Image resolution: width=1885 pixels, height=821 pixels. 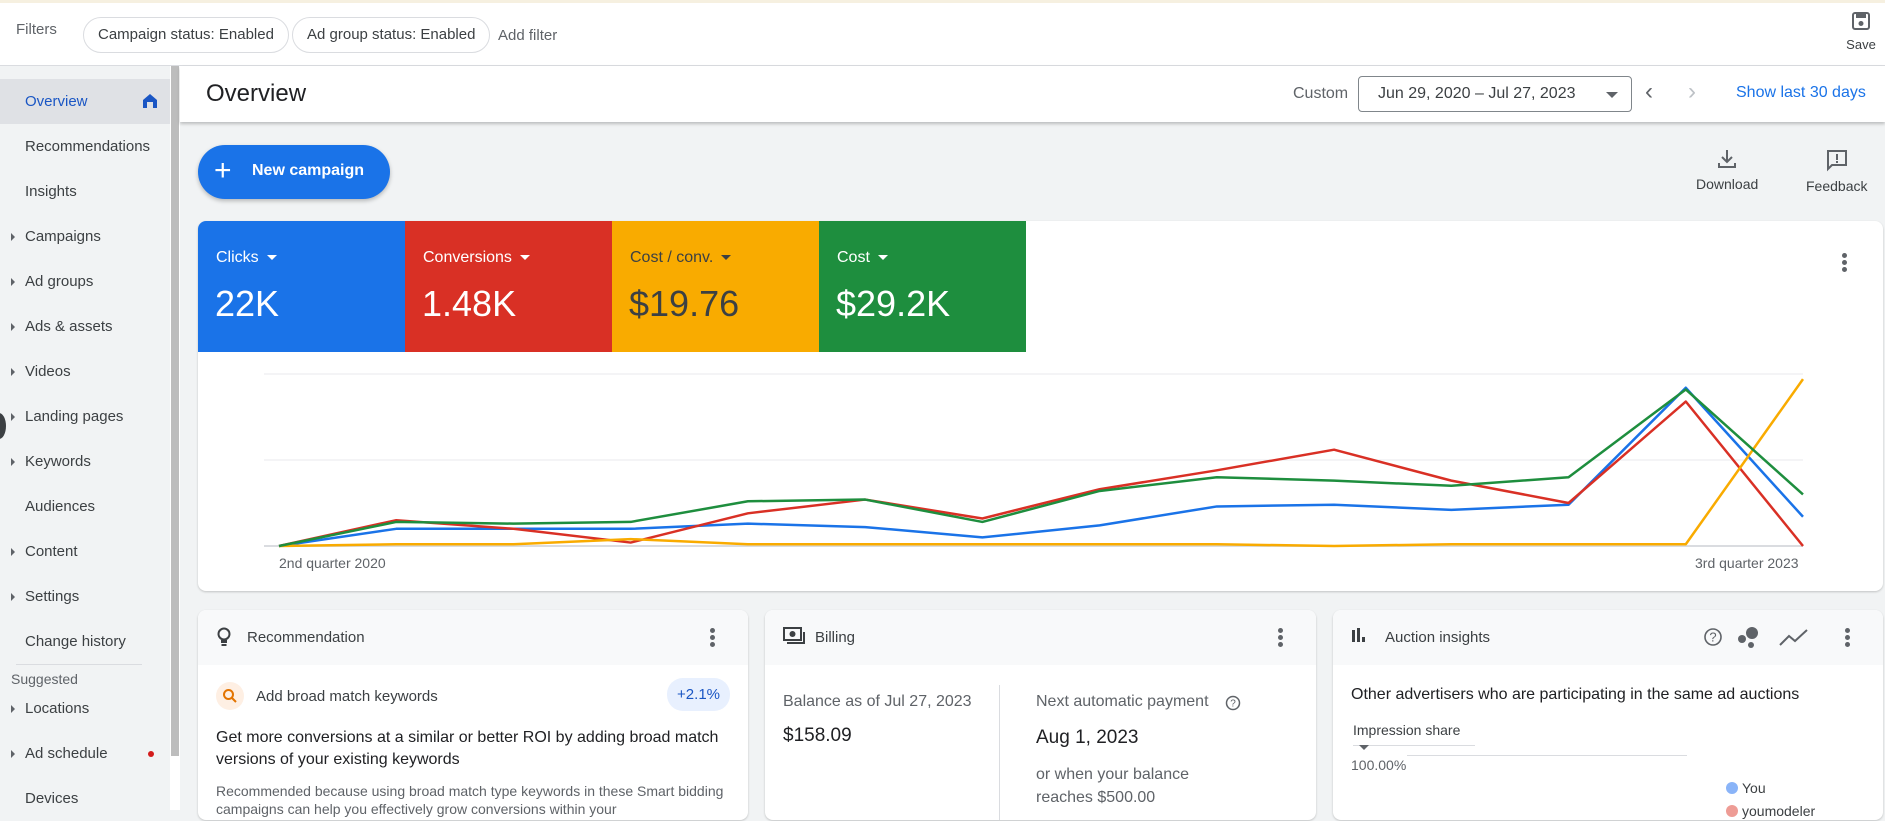 I want to click on x-tick-label-end: 3rd quarter 2023, so click(x=1747, y=563).